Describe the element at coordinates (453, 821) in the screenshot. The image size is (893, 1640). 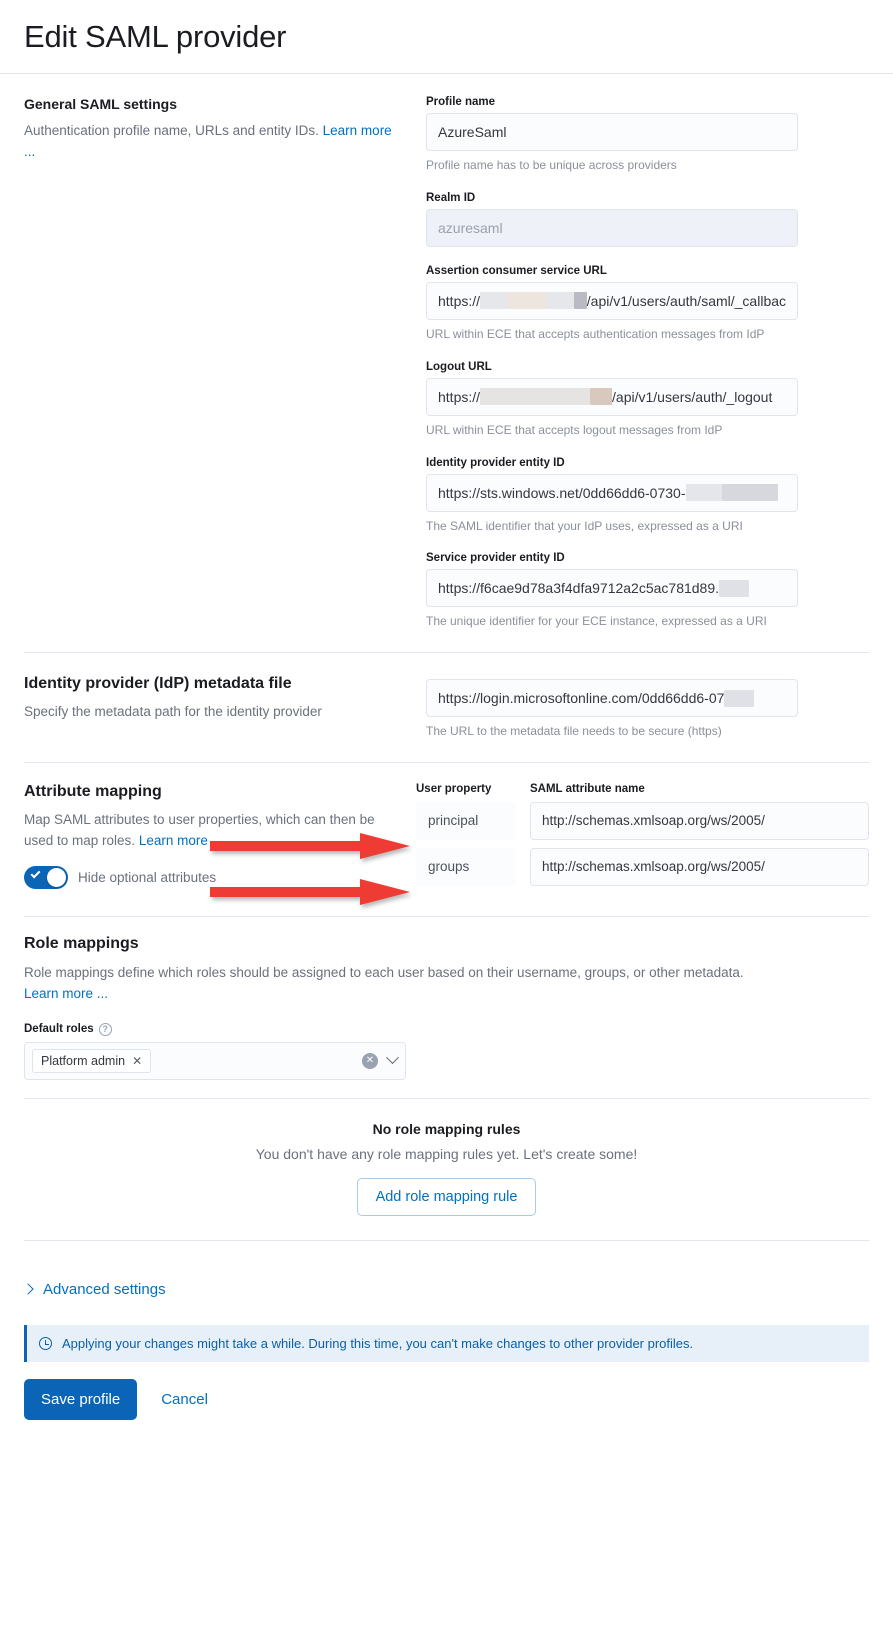
I see `user-property-value: principal` at that location.